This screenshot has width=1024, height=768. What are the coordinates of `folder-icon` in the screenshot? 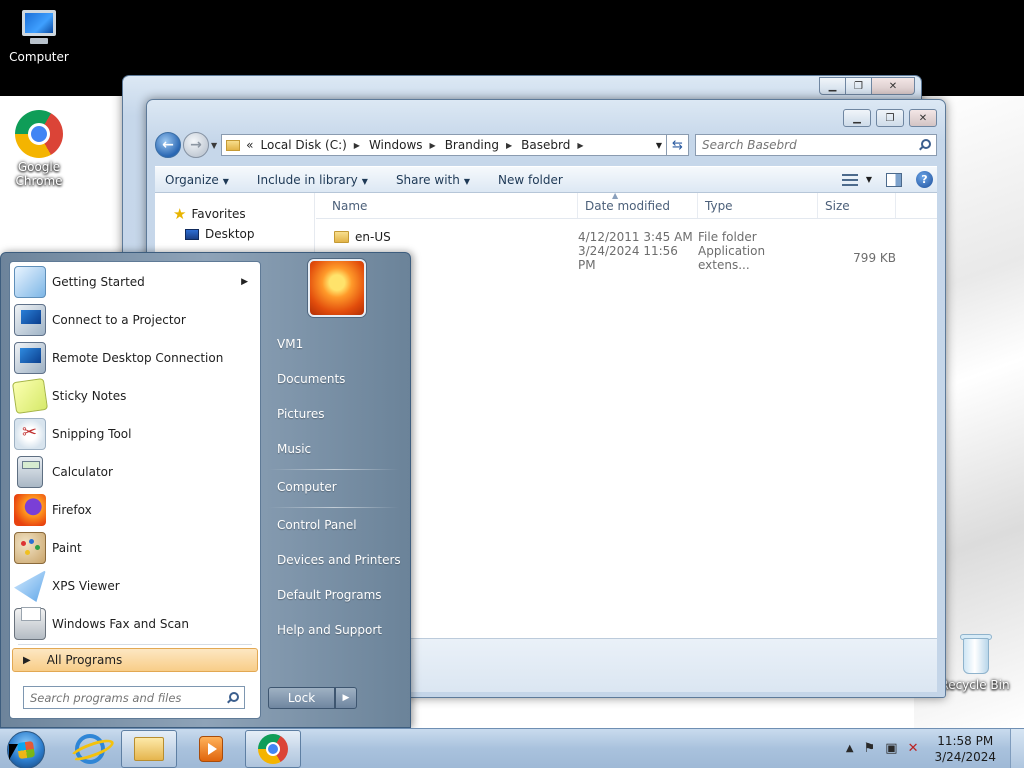 It's located at (341, 236).